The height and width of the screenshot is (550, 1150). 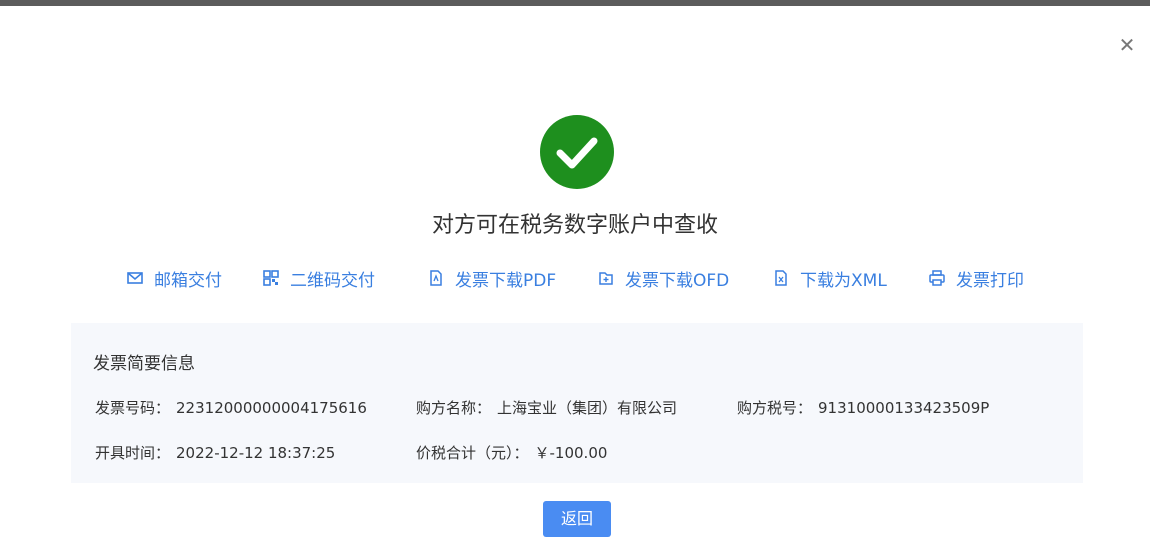 What do you see at coordinates (133, 453) in the screenshot?
I see `issue-time-label: 开具时间：` at bounding box center [133, 453].